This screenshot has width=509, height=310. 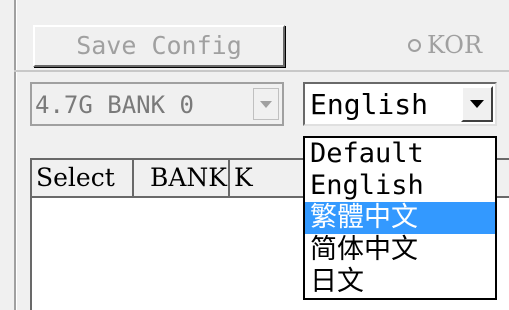 What do you see at coordinates (414, 45) in the screenshot?
I see `radio-circle-icon` at bounding box center [414, 45].